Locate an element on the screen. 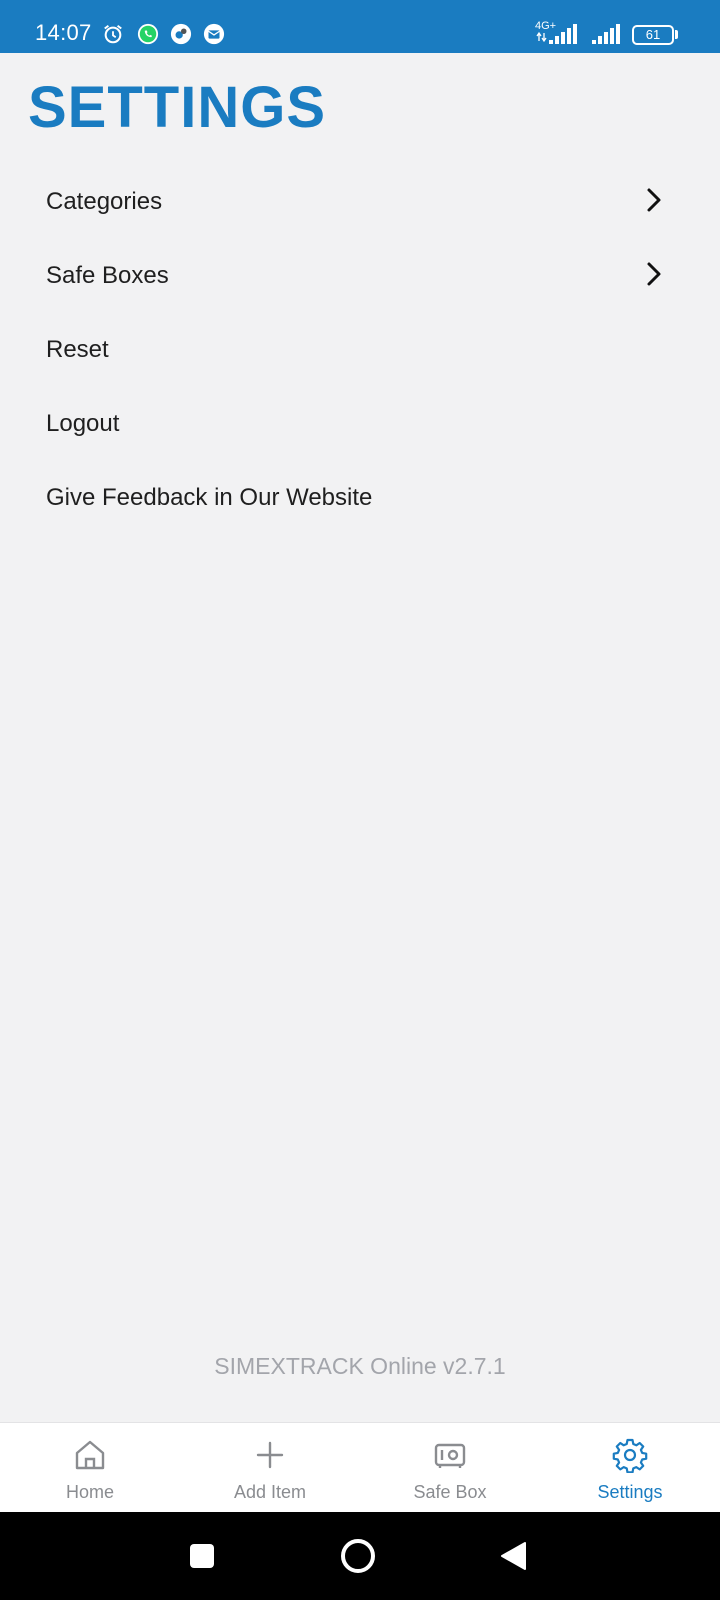  status-bar: 14:07 4G+ 61 is located at coordinates (360, 26).